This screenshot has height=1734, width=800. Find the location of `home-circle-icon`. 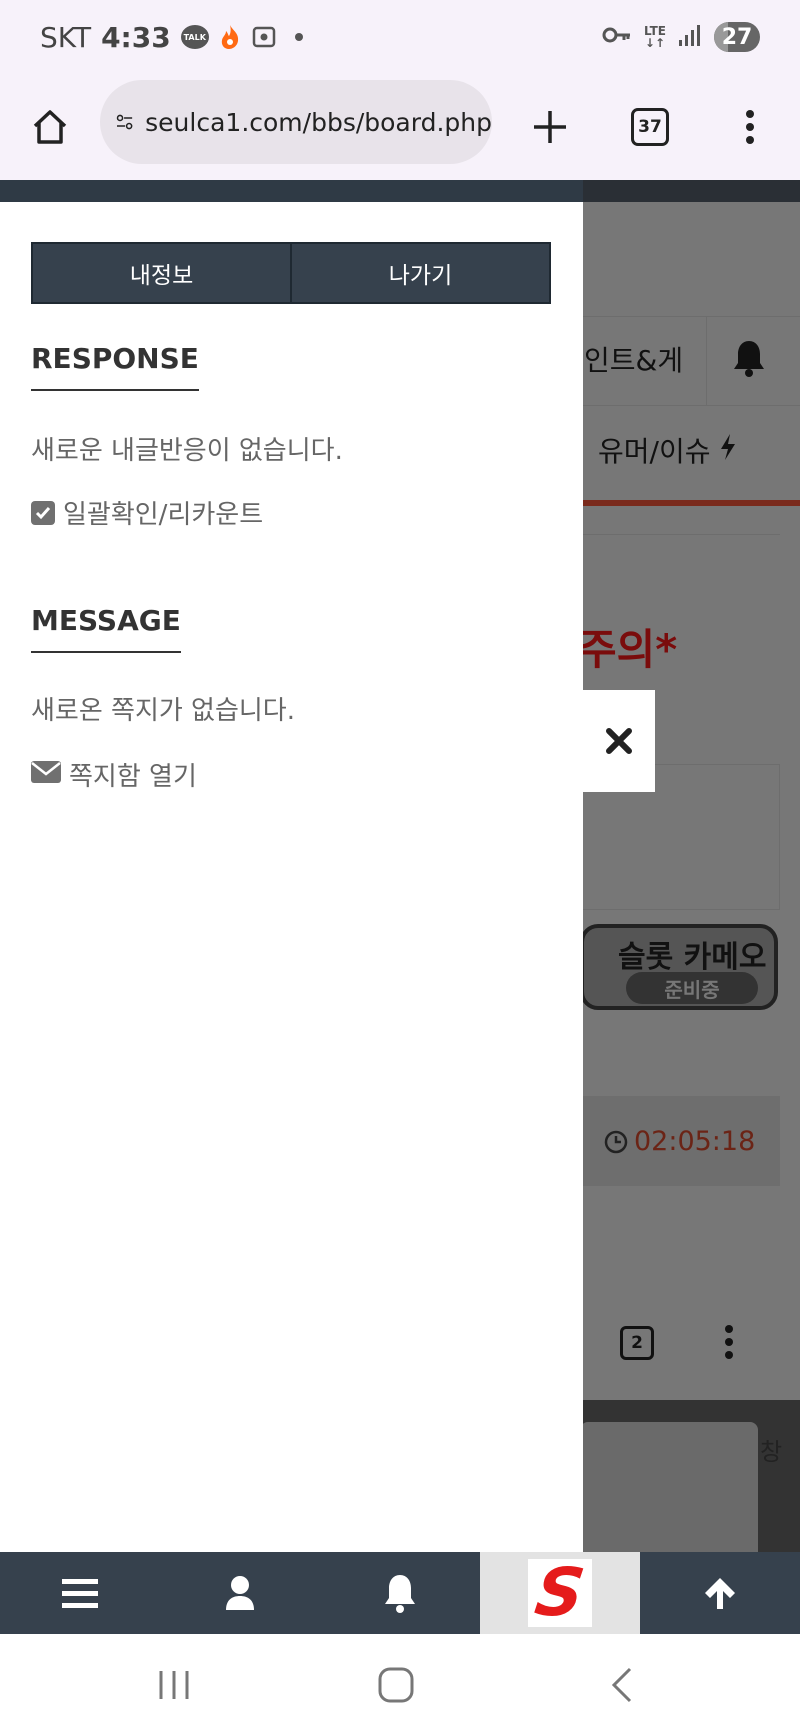

home-circle-icon is located at coordinates (396, 1685).